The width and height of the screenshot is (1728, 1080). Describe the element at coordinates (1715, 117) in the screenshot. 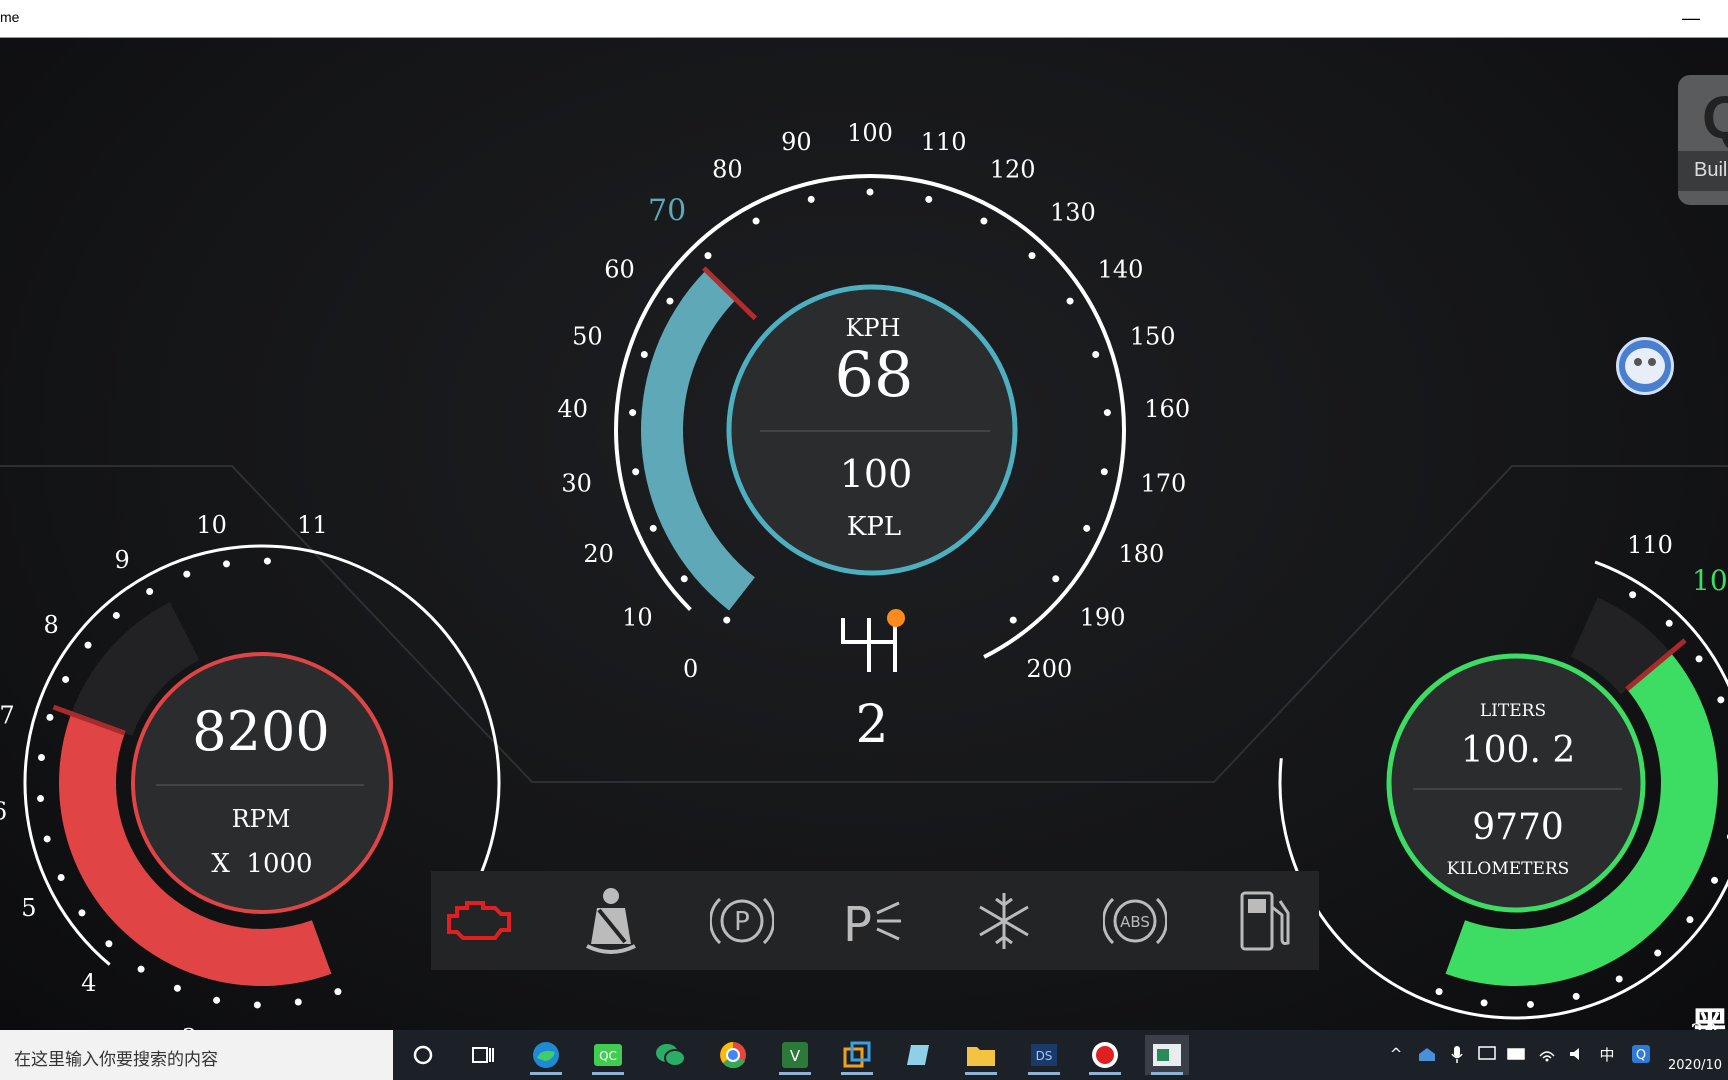

I see `qt-logo-icon: Q` at that location.